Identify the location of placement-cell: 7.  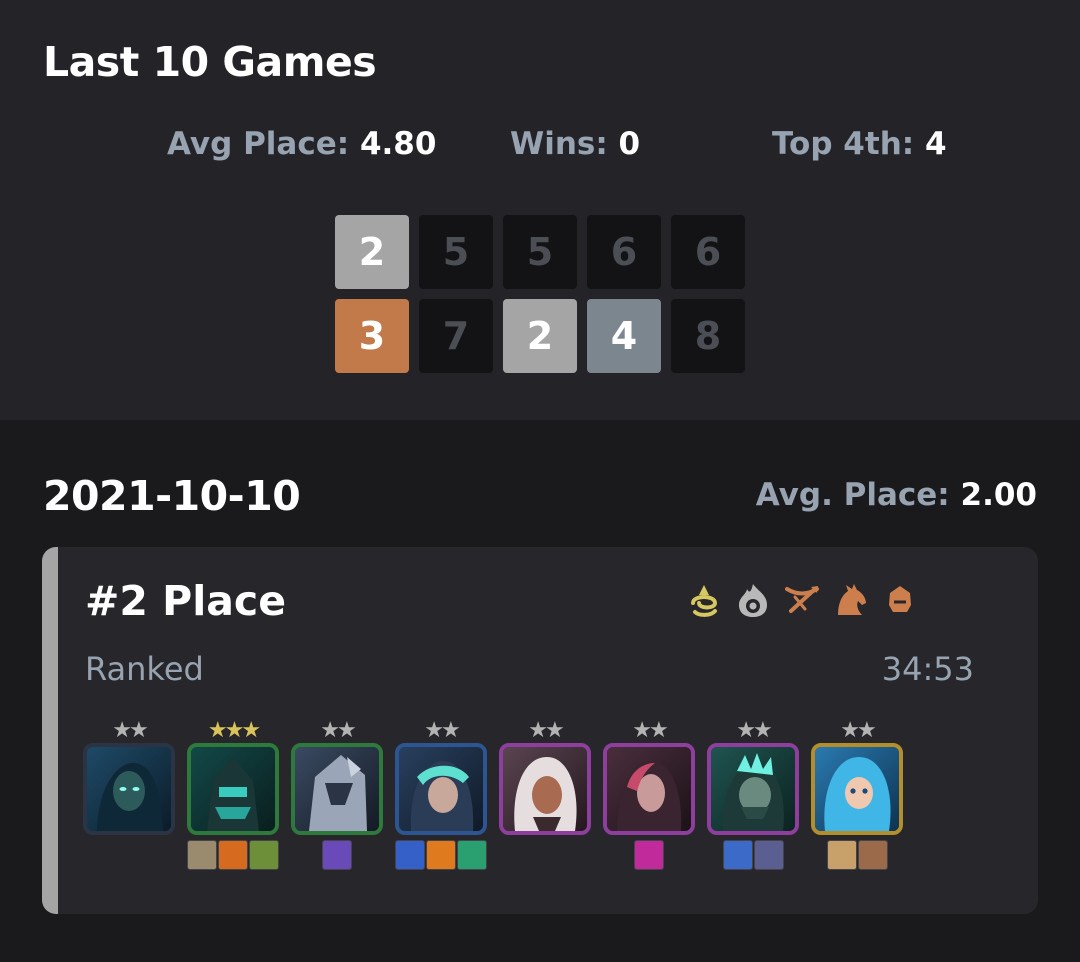
(456, 336).